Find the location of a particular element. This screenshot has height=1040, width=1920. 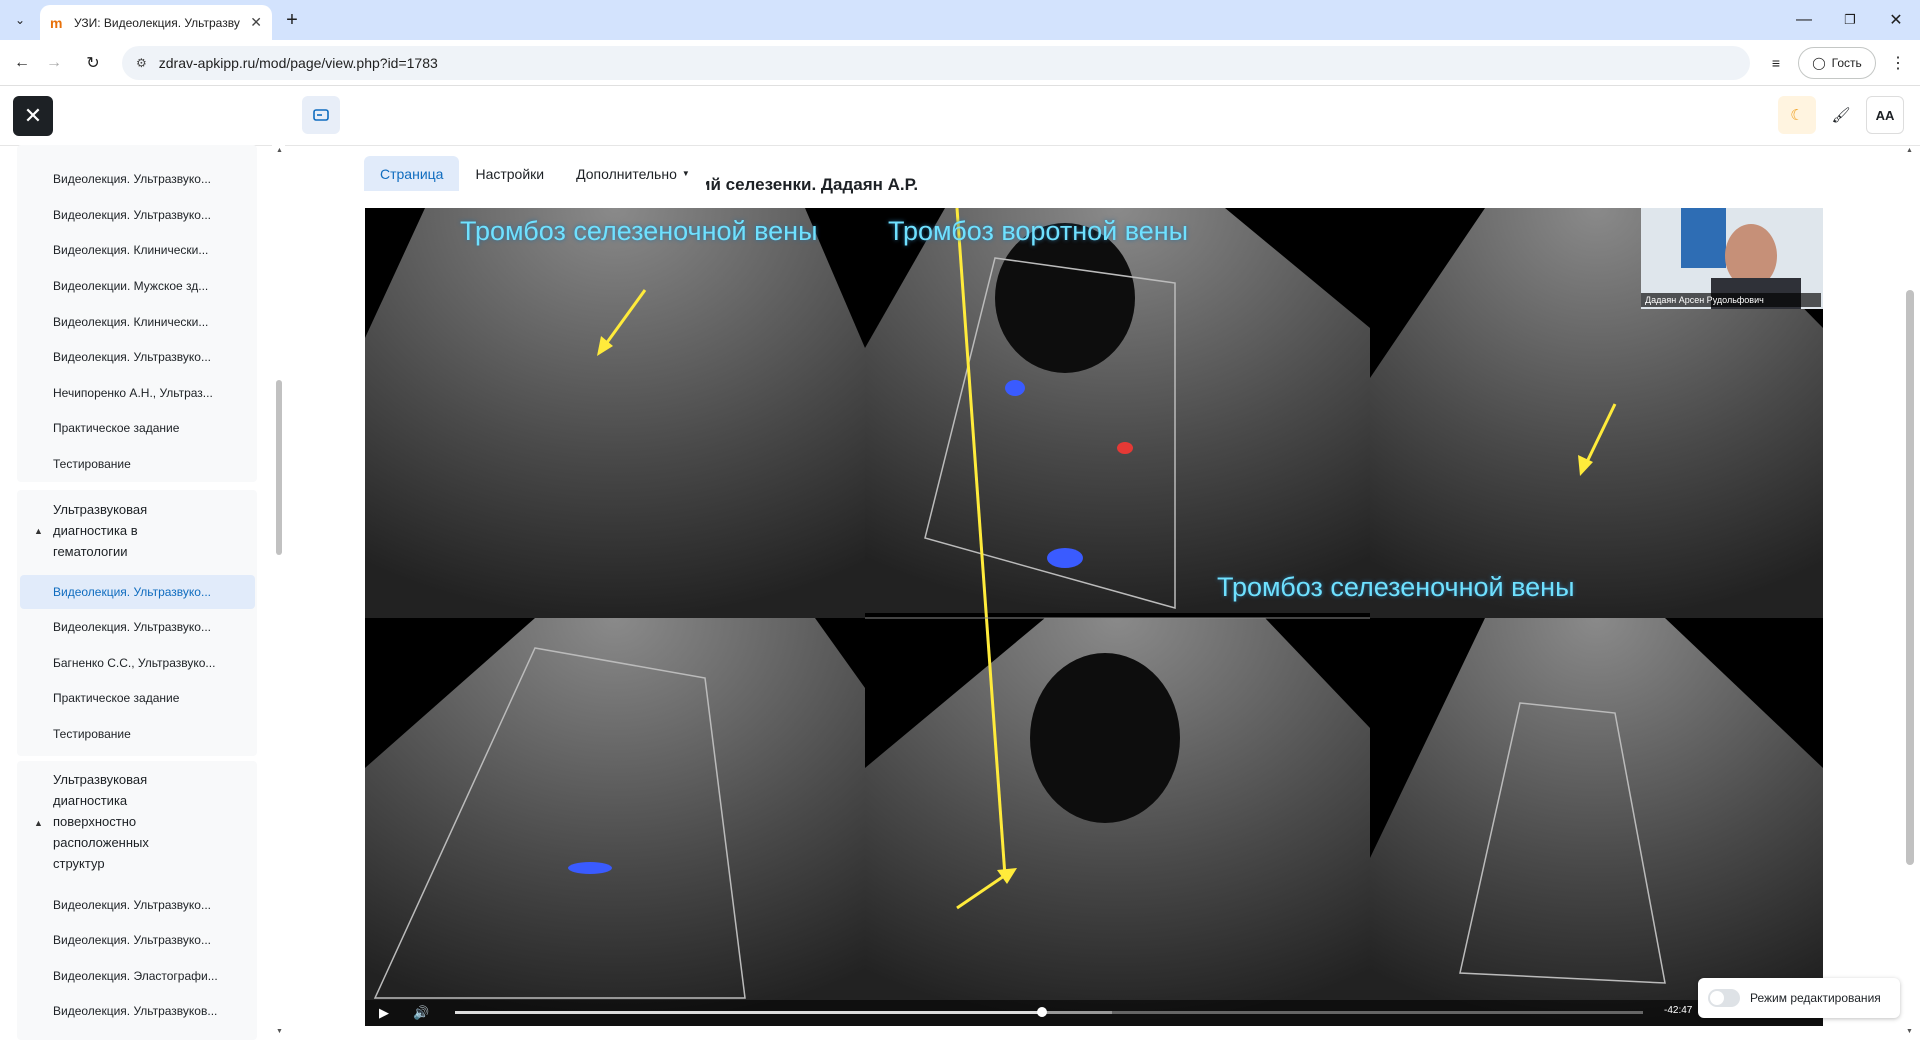

close-drawer-button: ✕ is located at coordinates (33, 116).